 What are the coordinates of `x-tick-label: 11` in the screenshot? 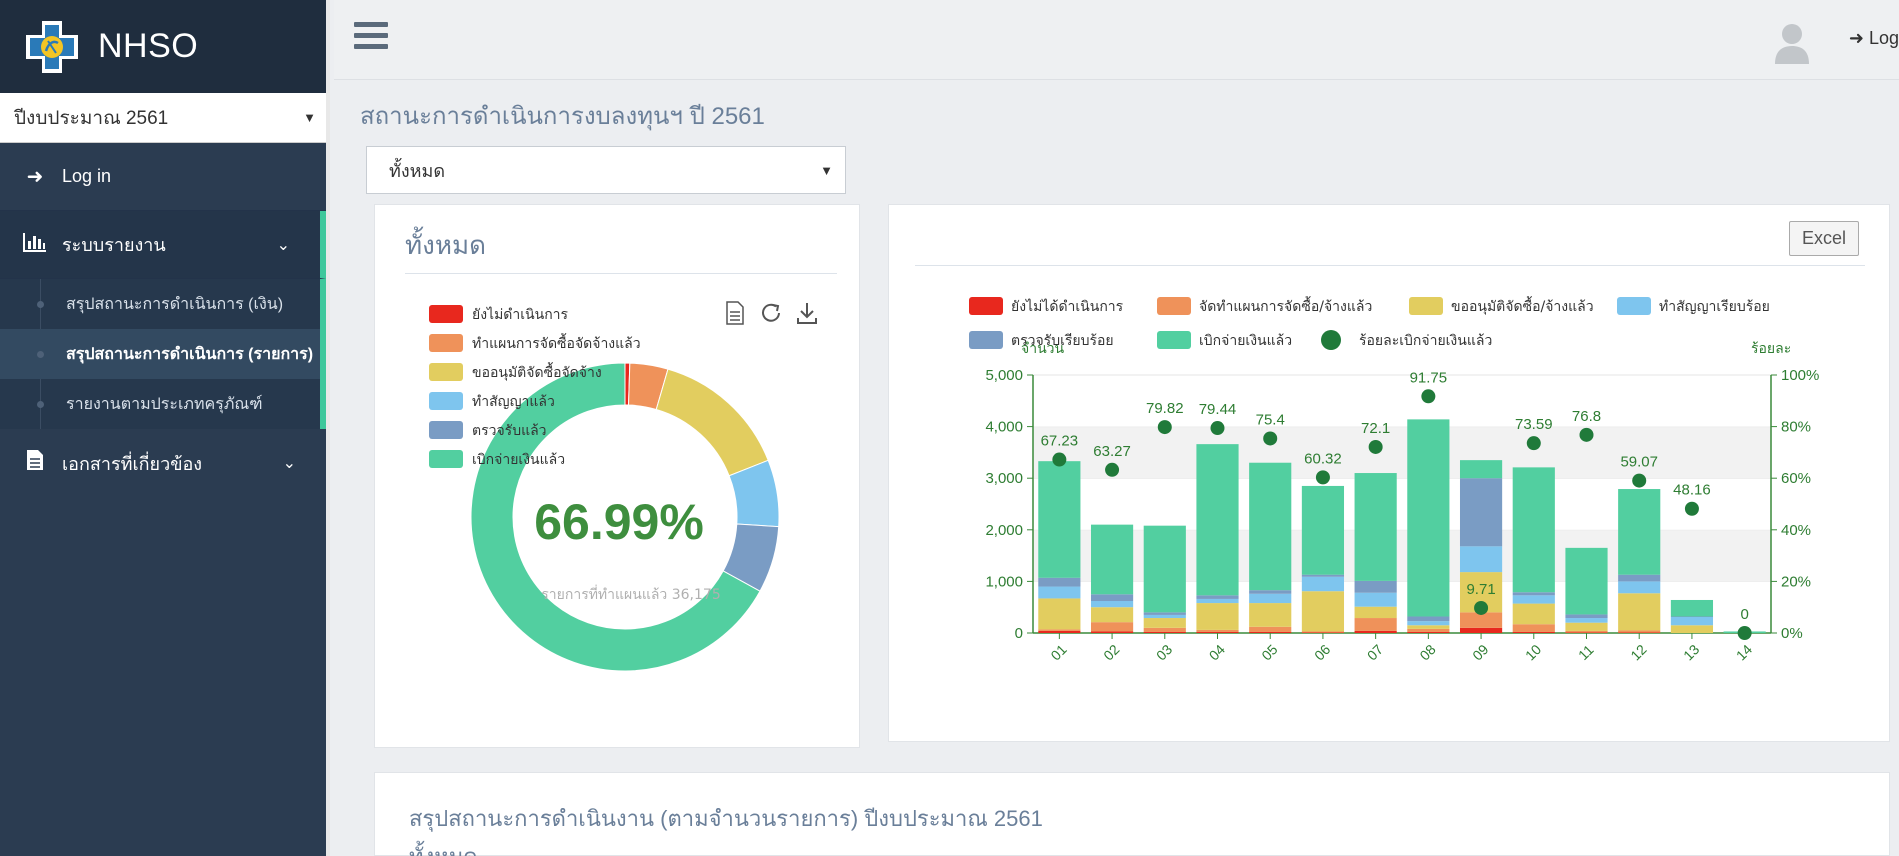 It's located at (1586, 652).